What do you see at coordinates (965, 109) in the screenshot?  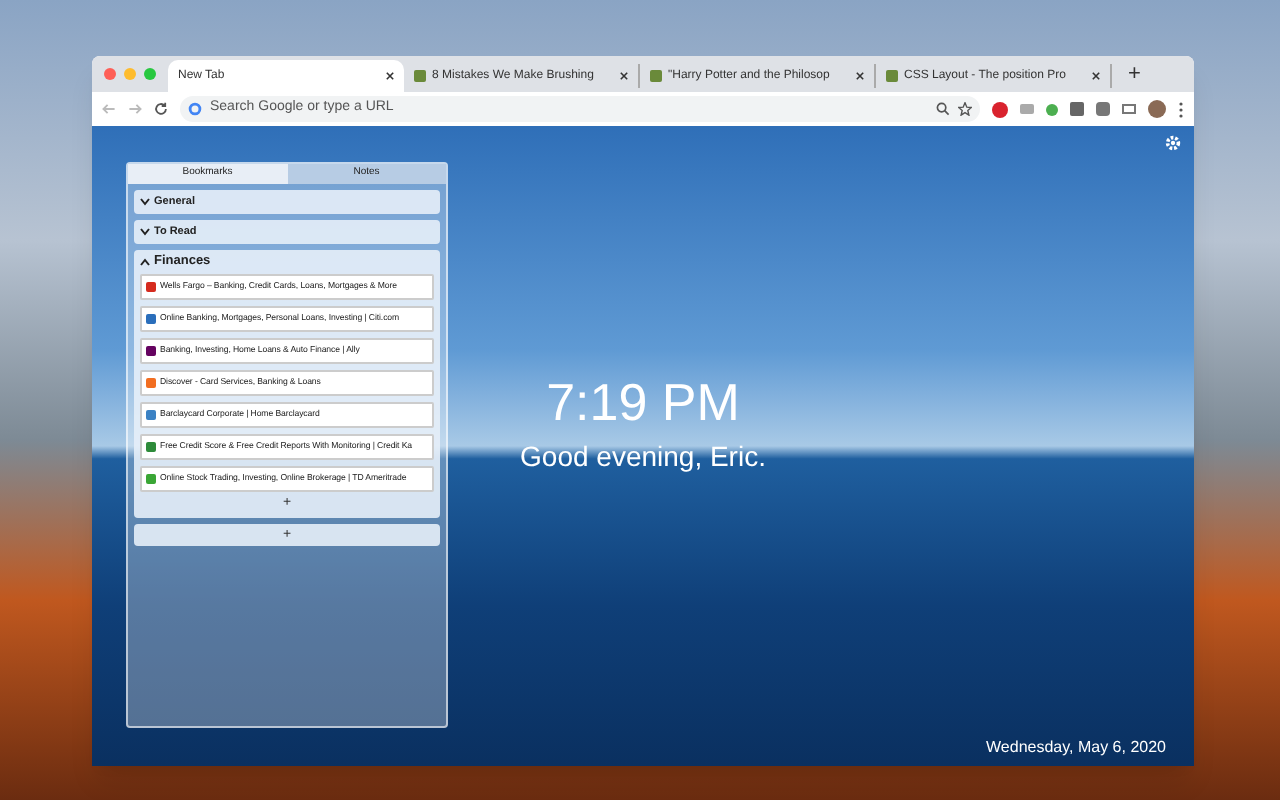 I see `star-icon` at bounding box center [965, 109].